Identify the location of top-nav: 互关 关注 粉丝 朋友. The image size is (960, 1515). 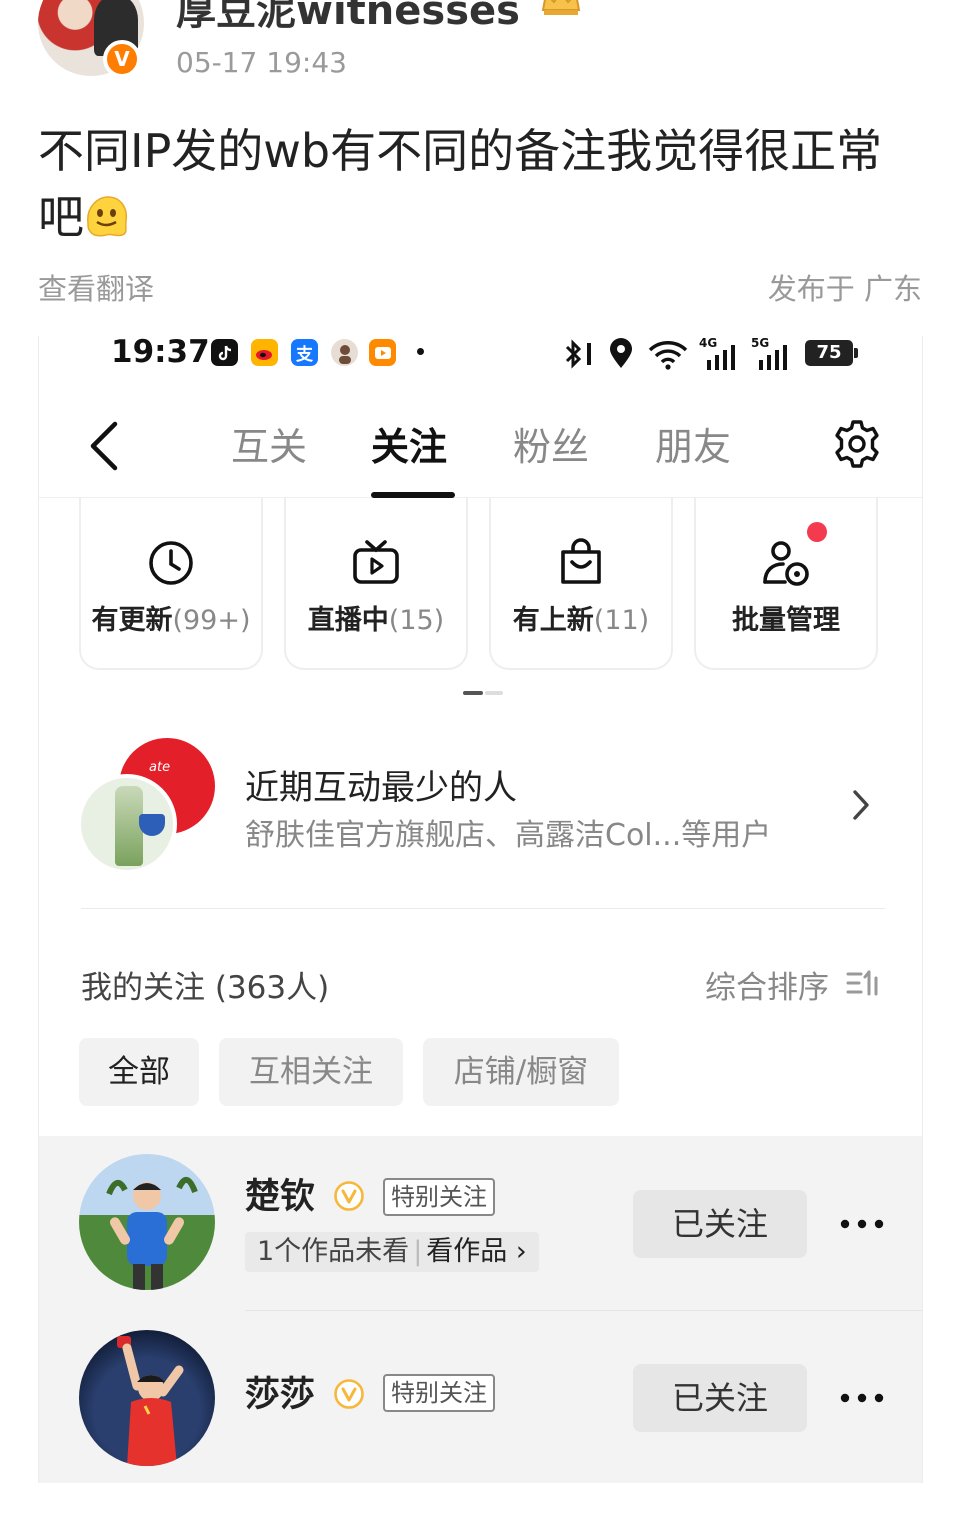
(480, 447).